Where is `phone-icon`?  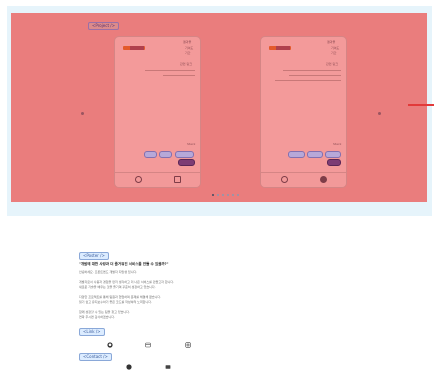
phone-icon is located at coordinates (129, 367).